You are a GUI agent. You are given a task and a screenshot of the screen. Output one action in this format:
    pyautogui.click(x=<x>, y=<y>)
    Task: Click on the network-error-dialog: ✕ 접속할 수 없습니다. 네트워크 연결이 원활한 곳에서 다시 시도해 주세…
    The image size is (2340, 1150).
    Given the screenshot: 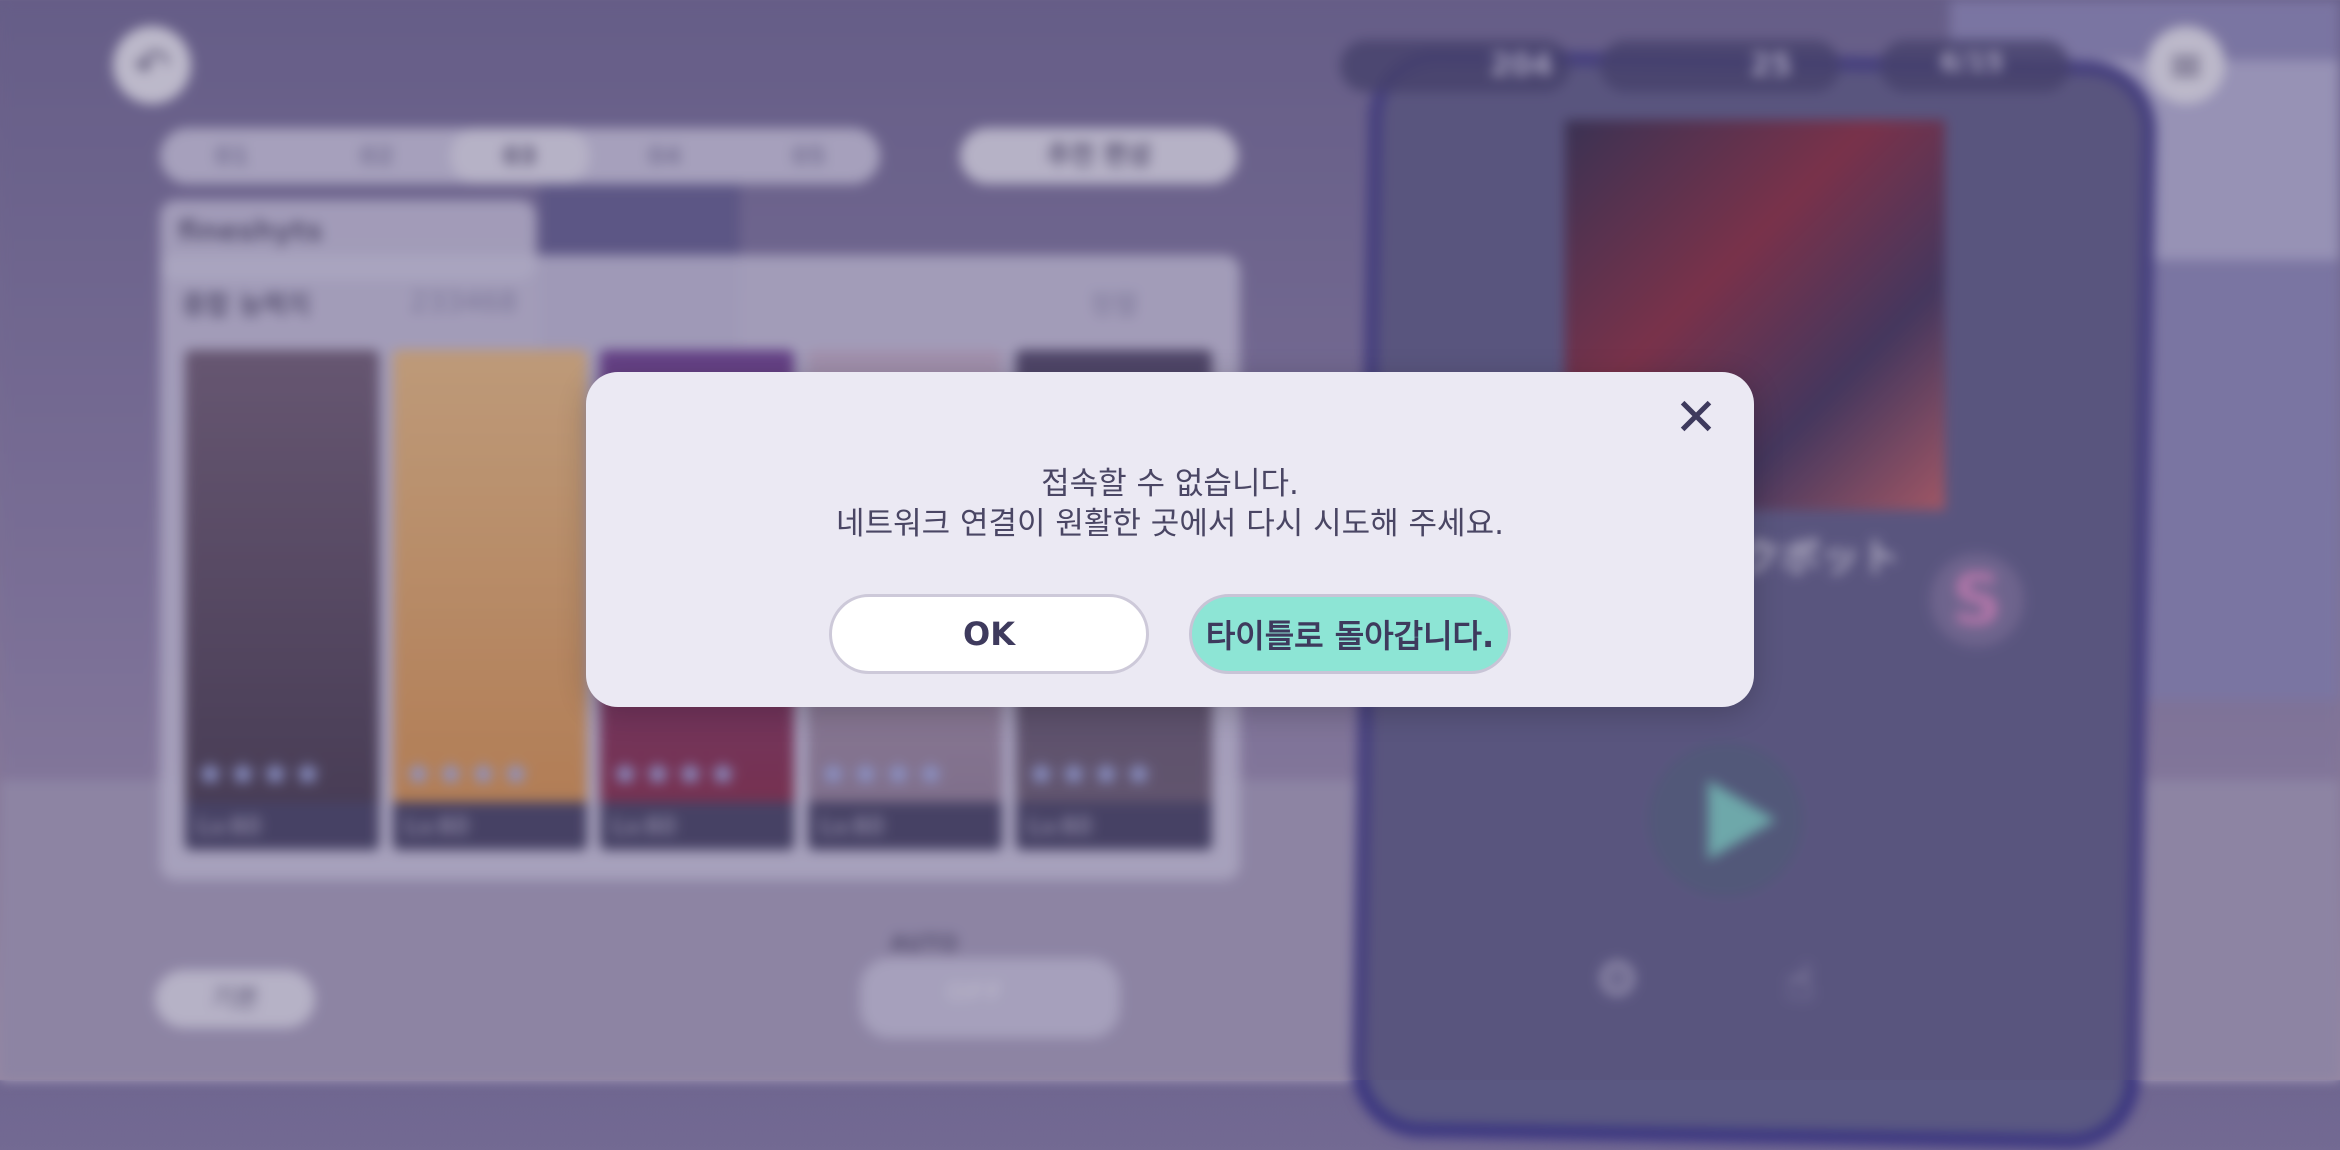 What is the action you would take?
    pyautogui.click(x=1170, y=539)
    